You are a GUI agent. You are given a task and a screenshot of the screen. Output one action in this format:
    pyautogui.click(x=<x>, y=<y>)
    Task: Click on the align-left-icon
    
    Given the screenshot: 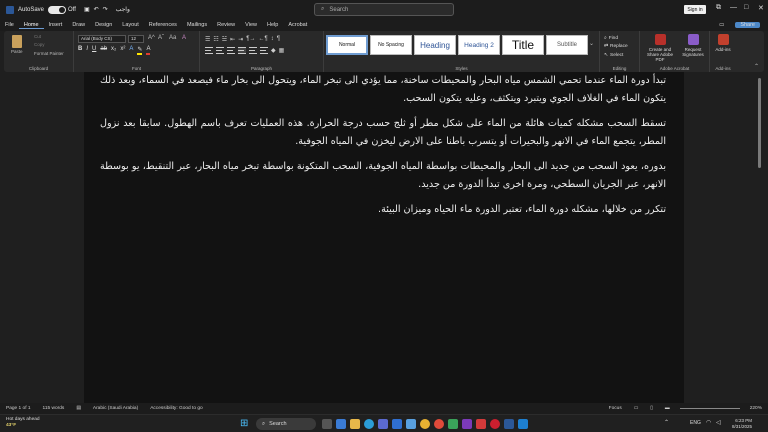 What is the action you would take?
    pyautogui.click(x=209, y=50)
    